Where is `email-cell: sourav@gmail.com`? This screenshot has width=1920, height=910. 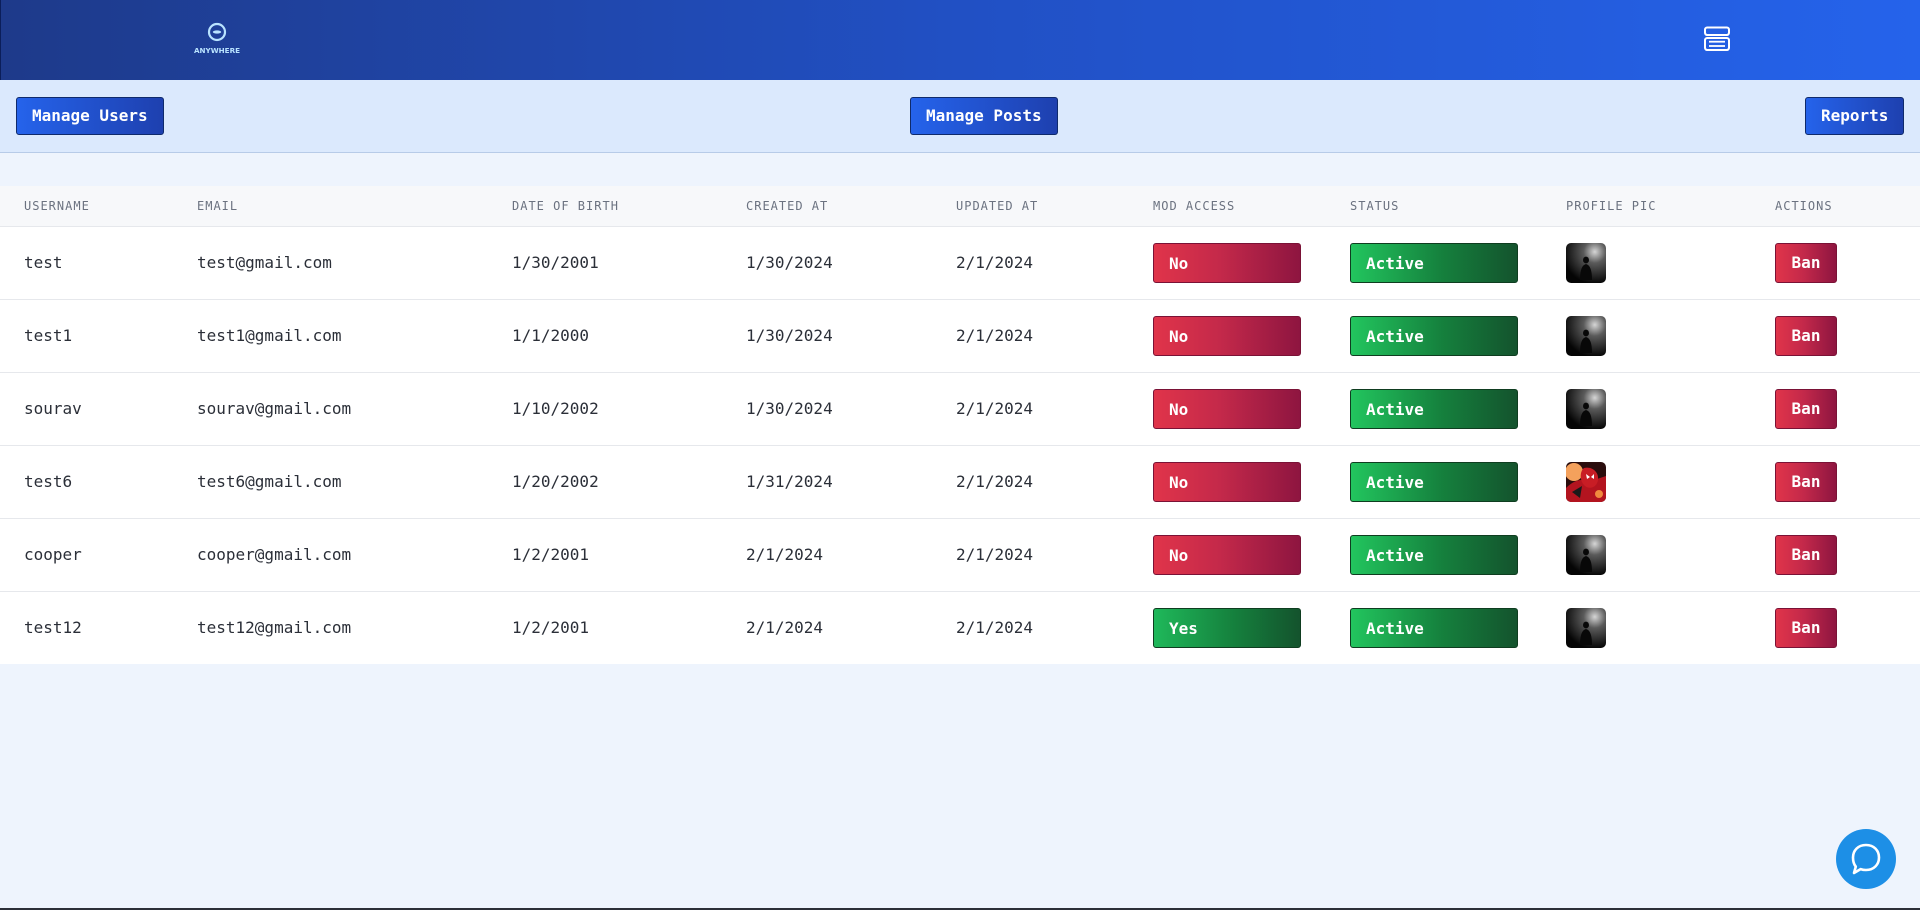
email-cell: sourav@gmail.com is located at coordinates (330, 409).